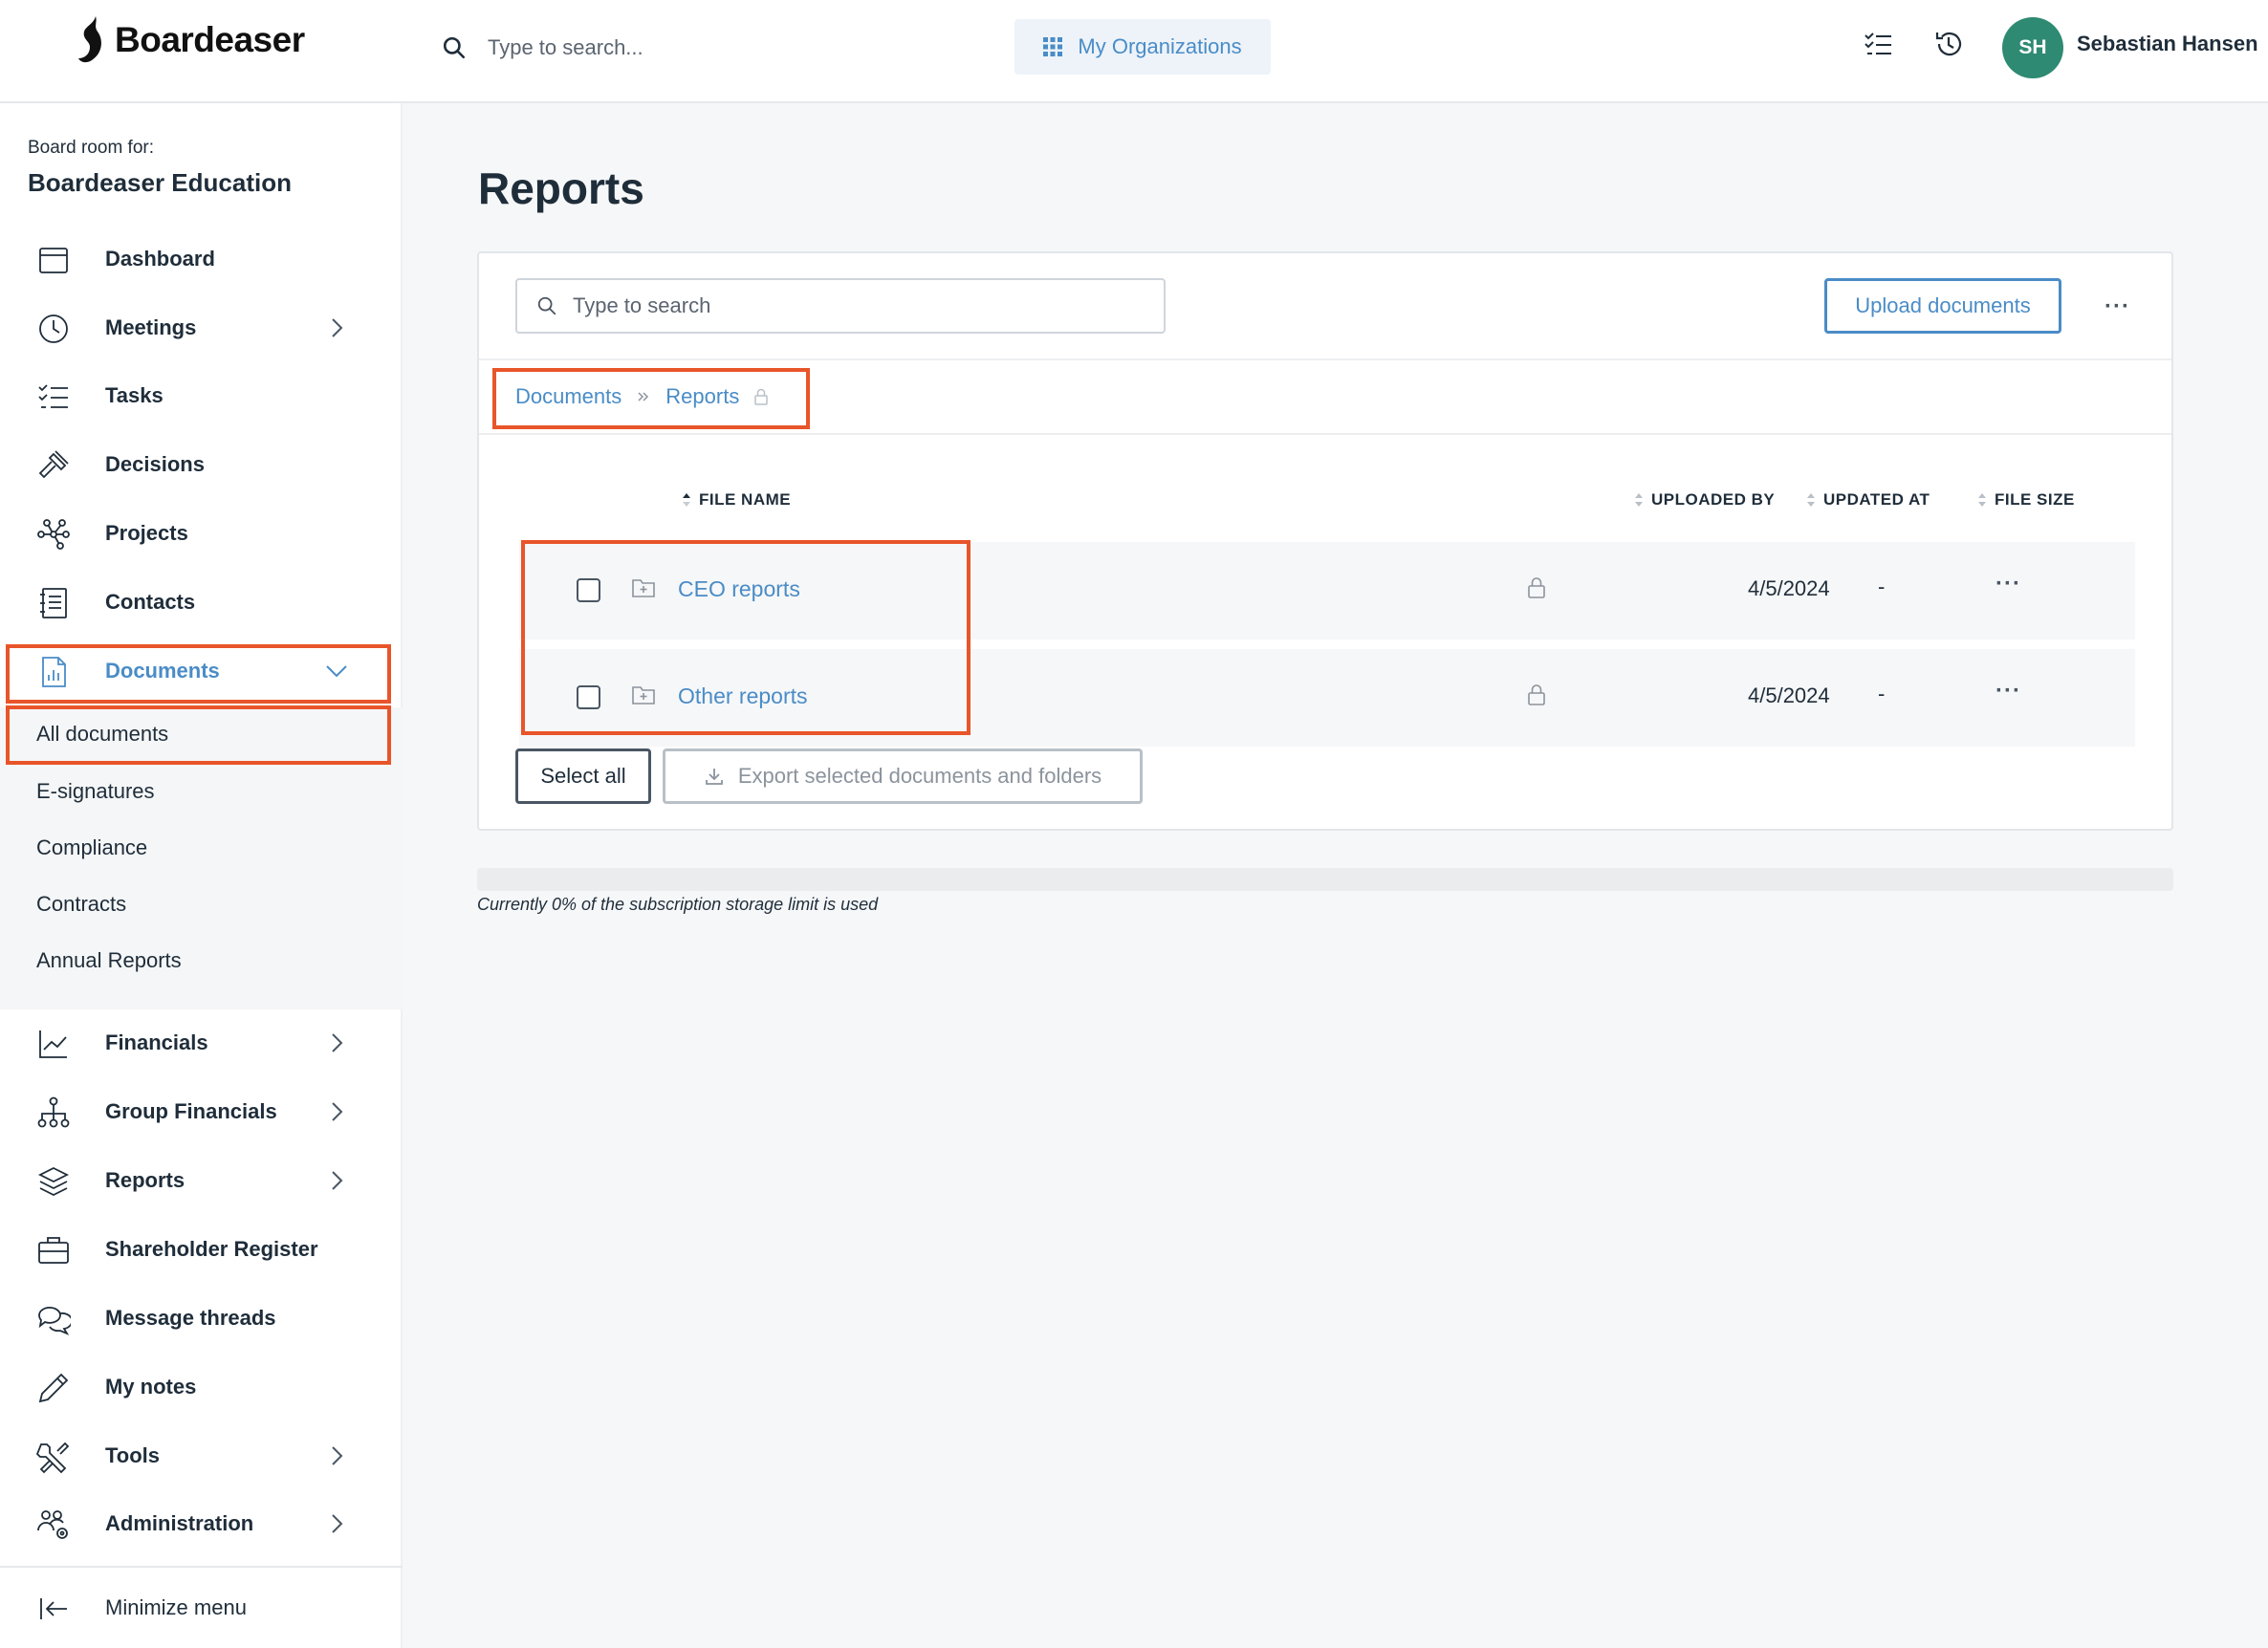  Describe the element at coordinates (1878, 44) in the screenshot. I see `task-list-icon` at that location.